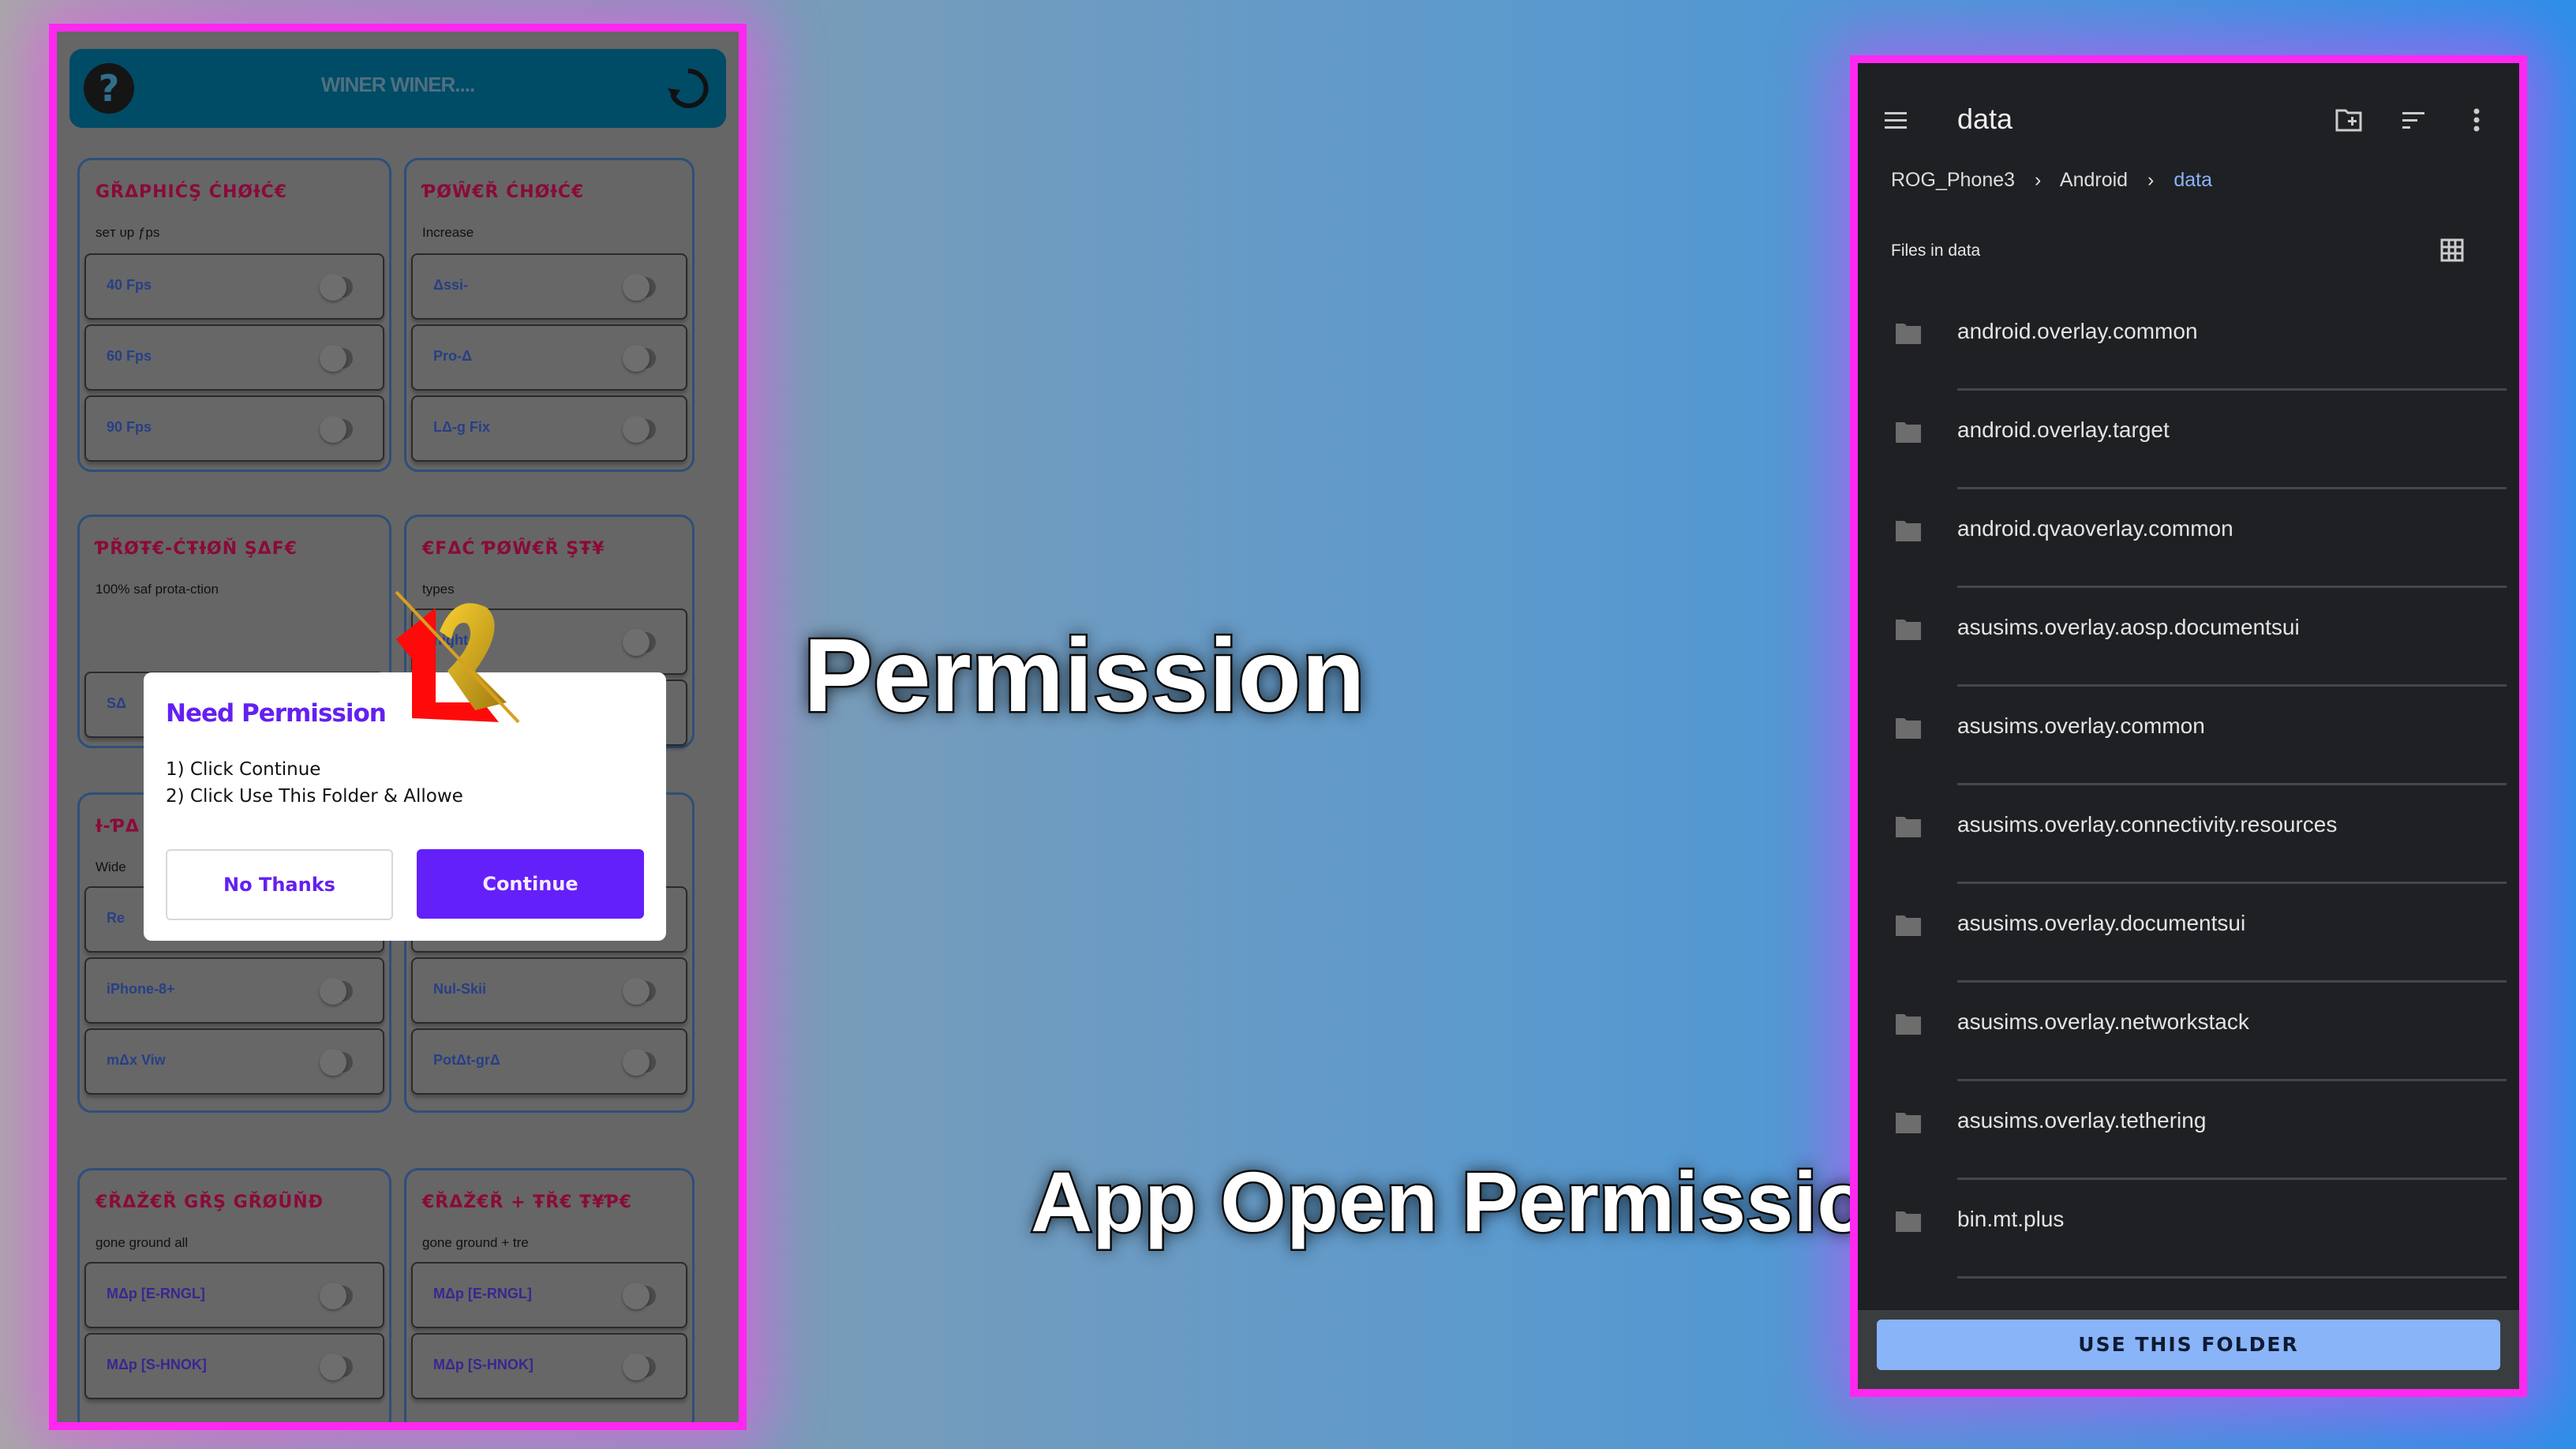  I want to click on card-title: €FΔĆ ƤØŴ€Ř ŞŦ¥, so click(513, 549).